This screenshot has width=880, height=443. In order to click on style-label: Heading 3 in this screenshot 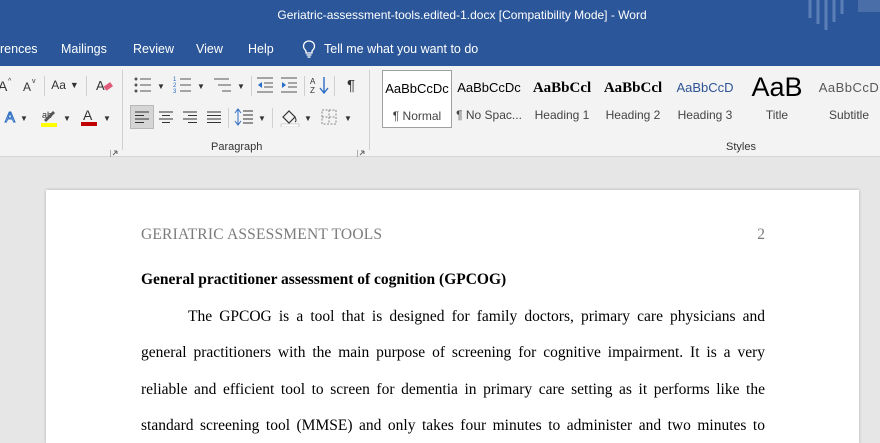, I will do `click(705, 115)`.